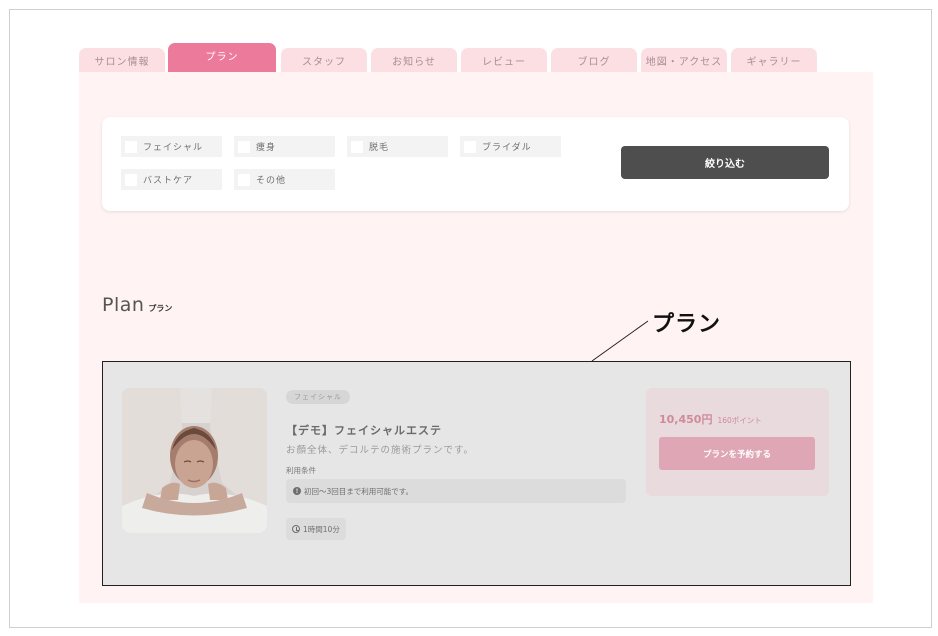  Describe the element at coordinates (686, 419) in the screenshot. I see `plan-price-value: 10,450円` at that location.